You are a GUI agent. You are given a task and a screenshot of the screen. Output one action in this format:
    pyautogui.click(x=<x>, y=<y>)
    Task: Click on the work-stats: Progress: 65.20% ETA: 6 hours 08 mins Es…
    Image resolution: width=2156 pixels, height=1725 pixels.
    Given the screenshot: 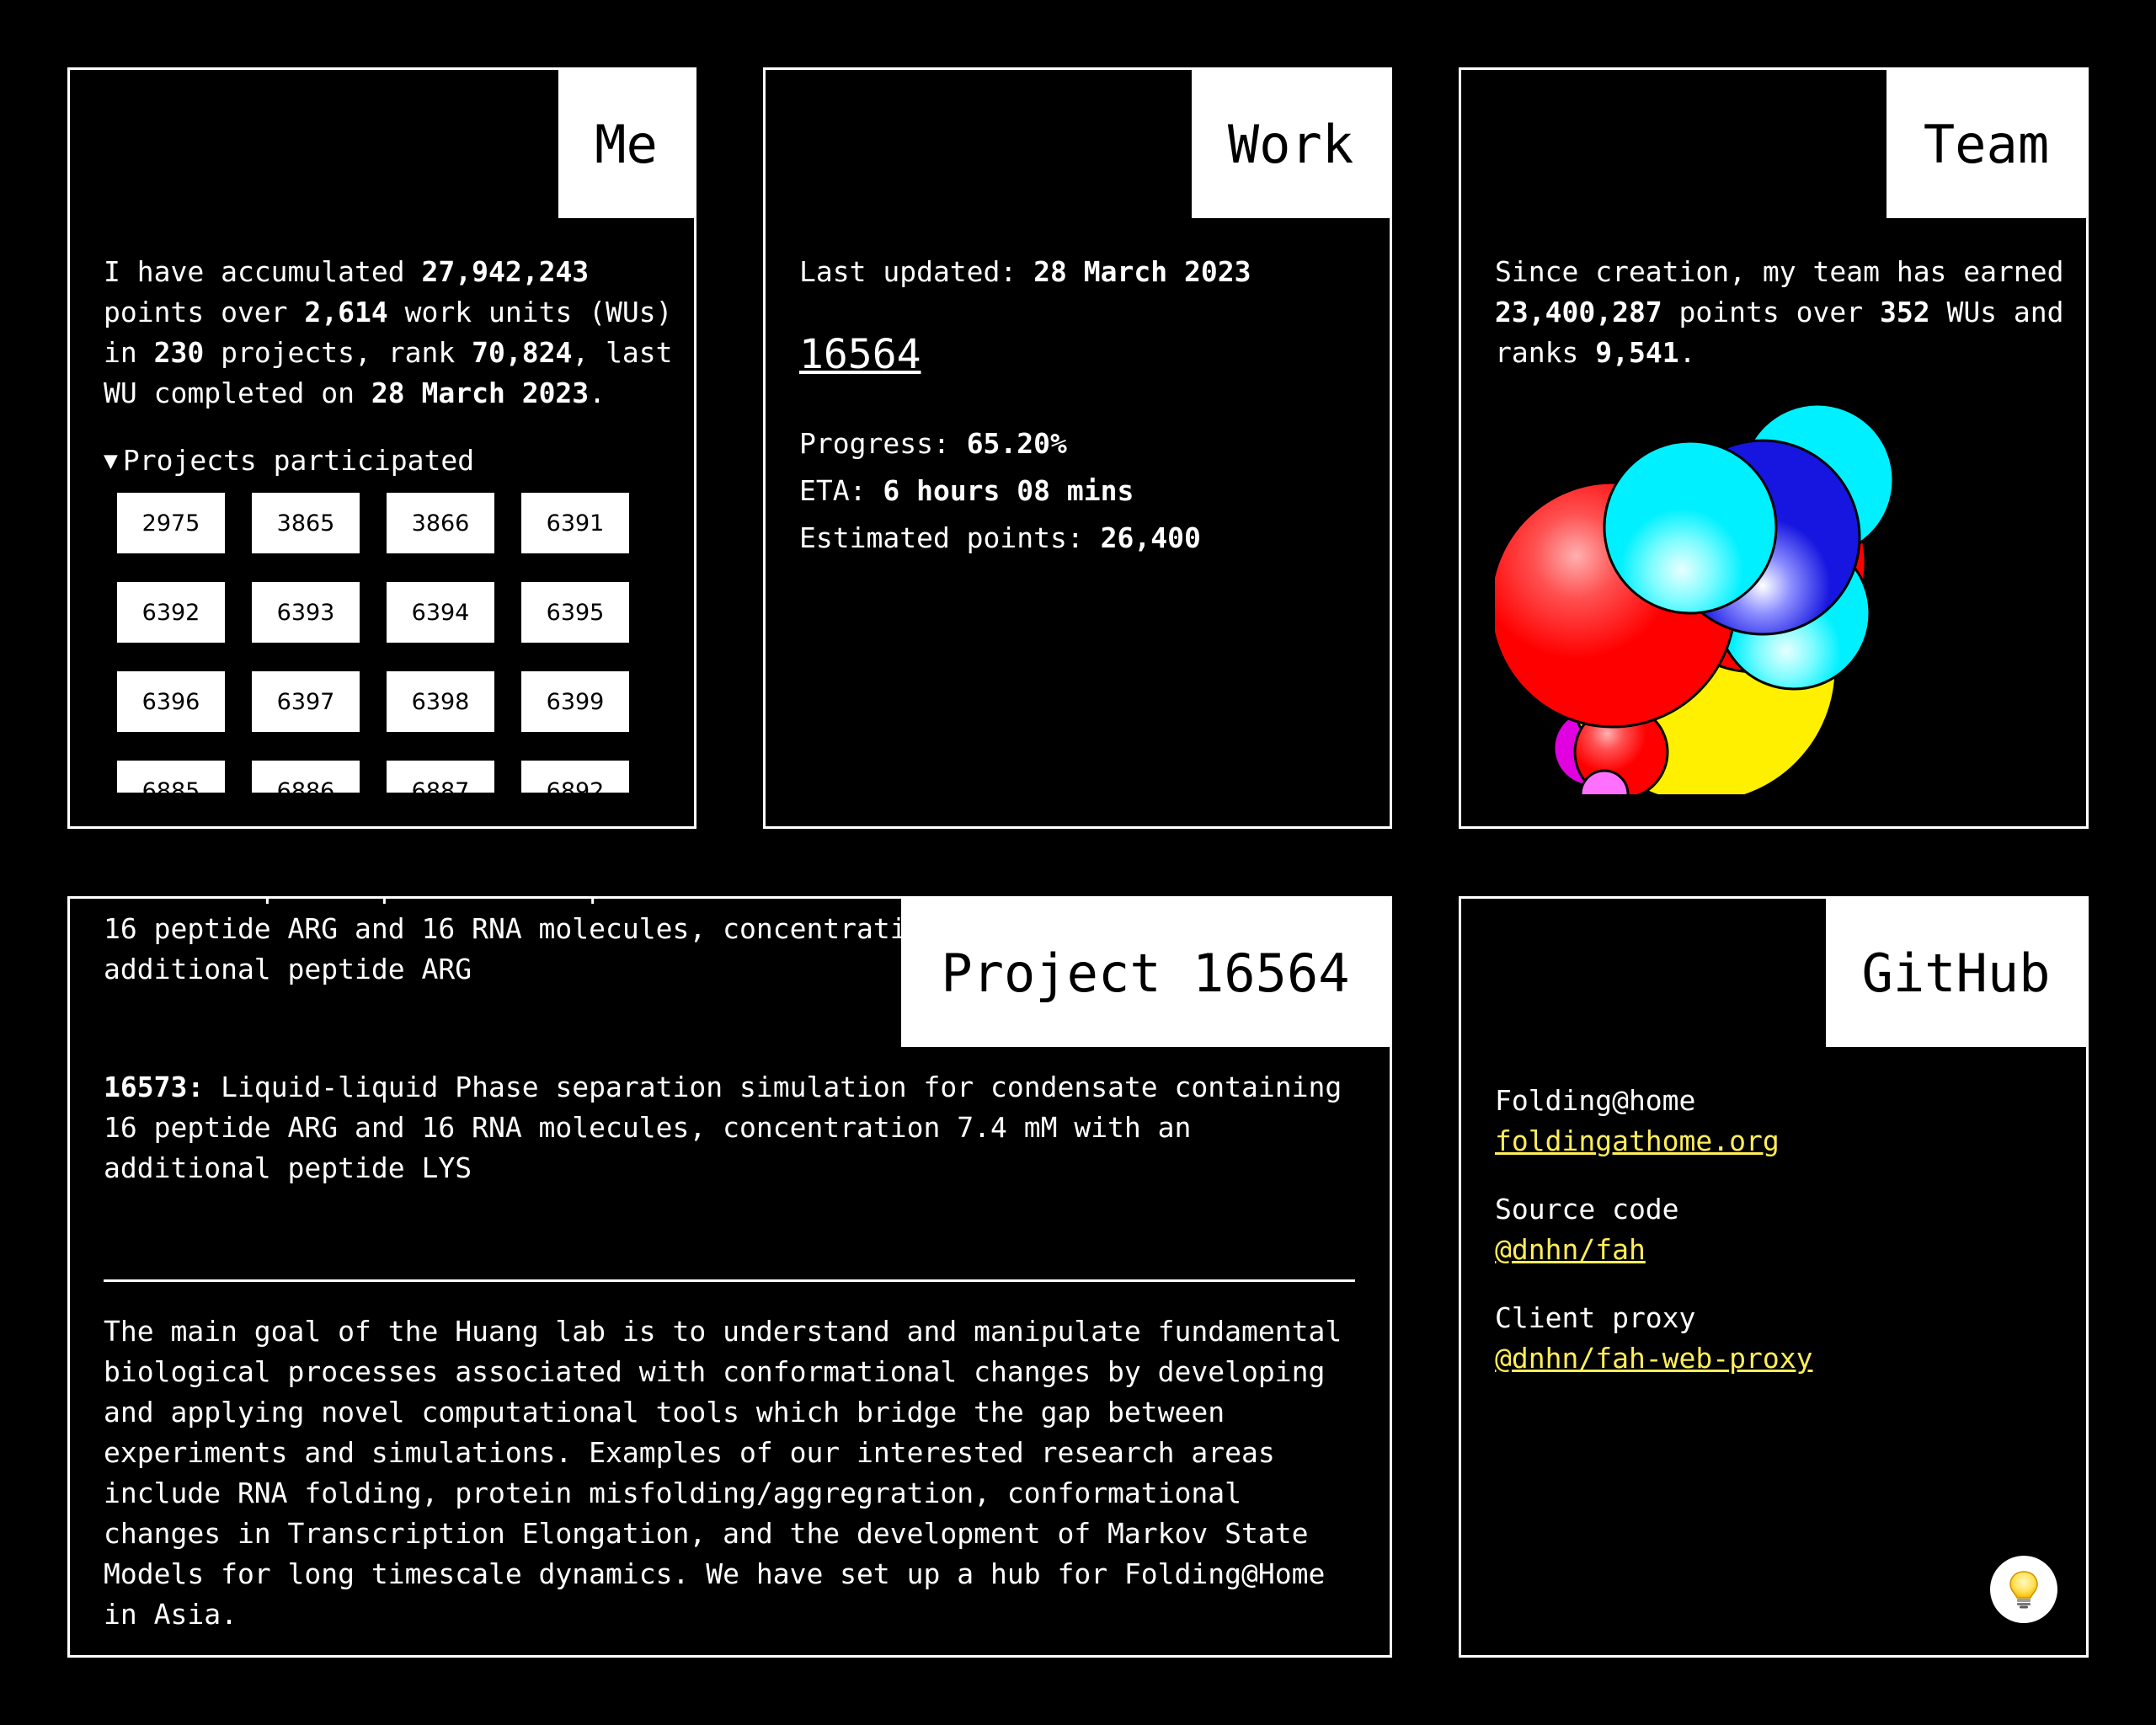 What is the action you would take?
    pyautogui.click(x=1000, y=491)
    